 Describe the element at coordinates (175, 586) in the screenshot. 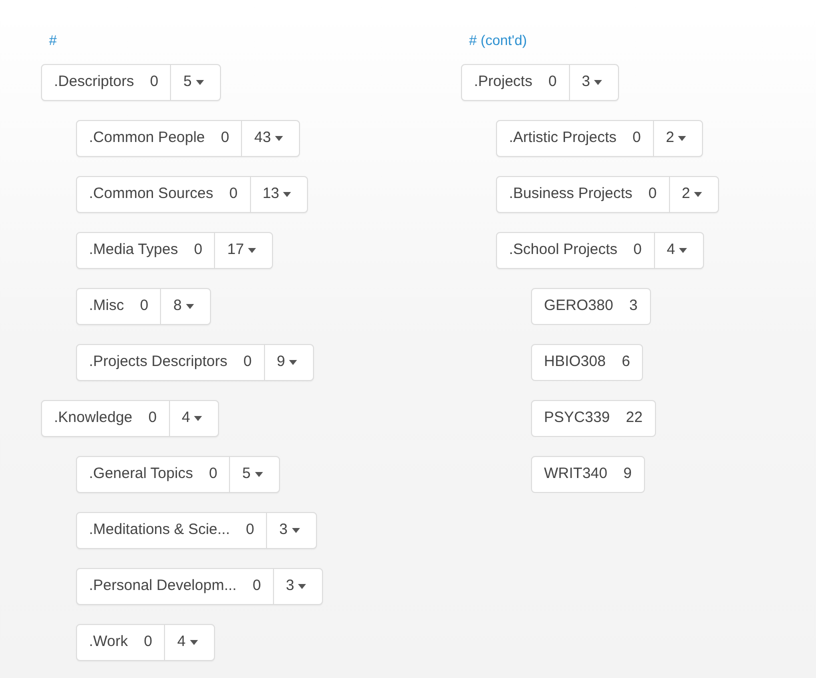

I see `tag-button: .Personal Developm... 0` at that location.